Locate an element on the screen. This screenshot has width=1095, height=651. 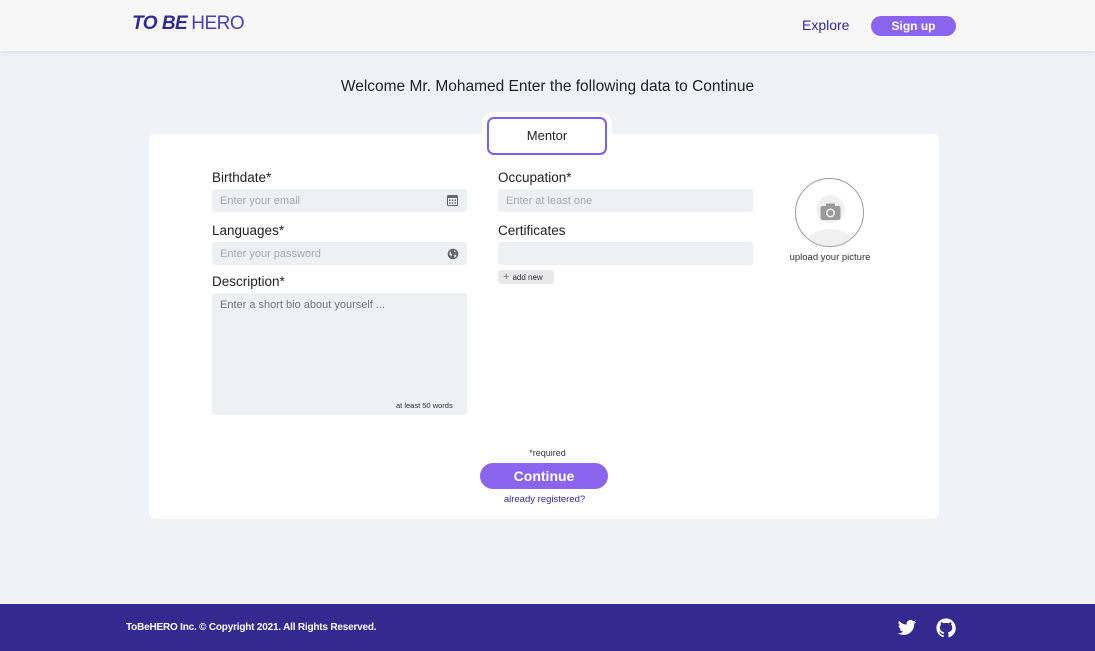
occupation-label: Occupation* is located at coordinates (535, 177).